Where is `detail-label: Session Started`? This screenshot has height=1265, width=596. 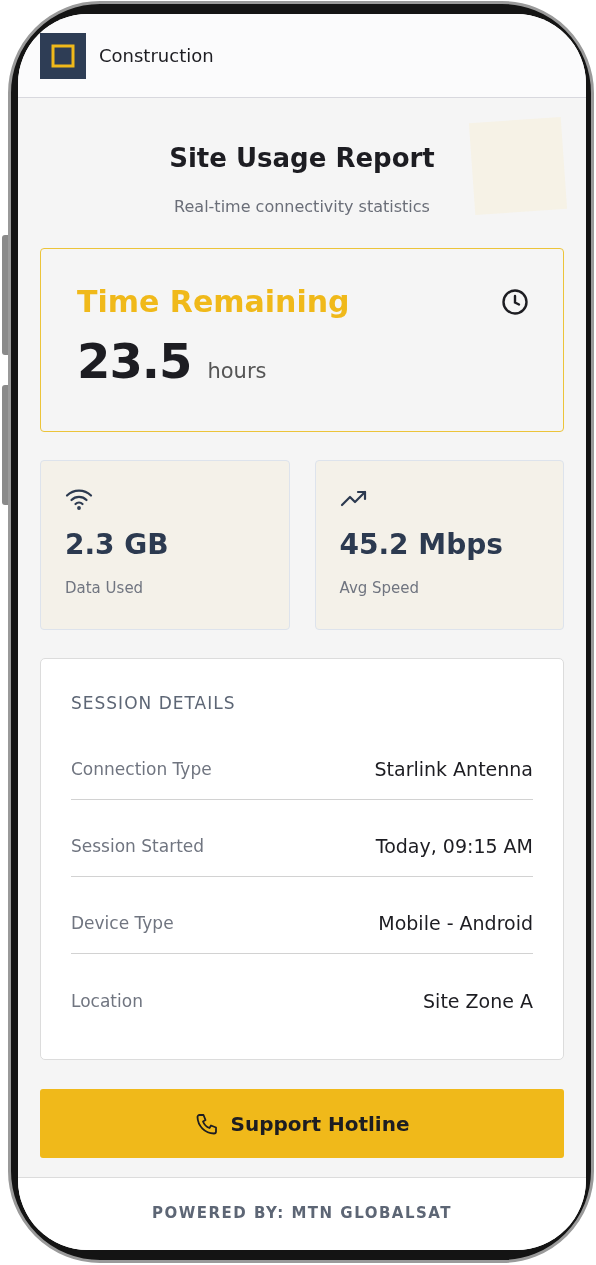 detail-label: Session Started is located at coordinates (138, 846).